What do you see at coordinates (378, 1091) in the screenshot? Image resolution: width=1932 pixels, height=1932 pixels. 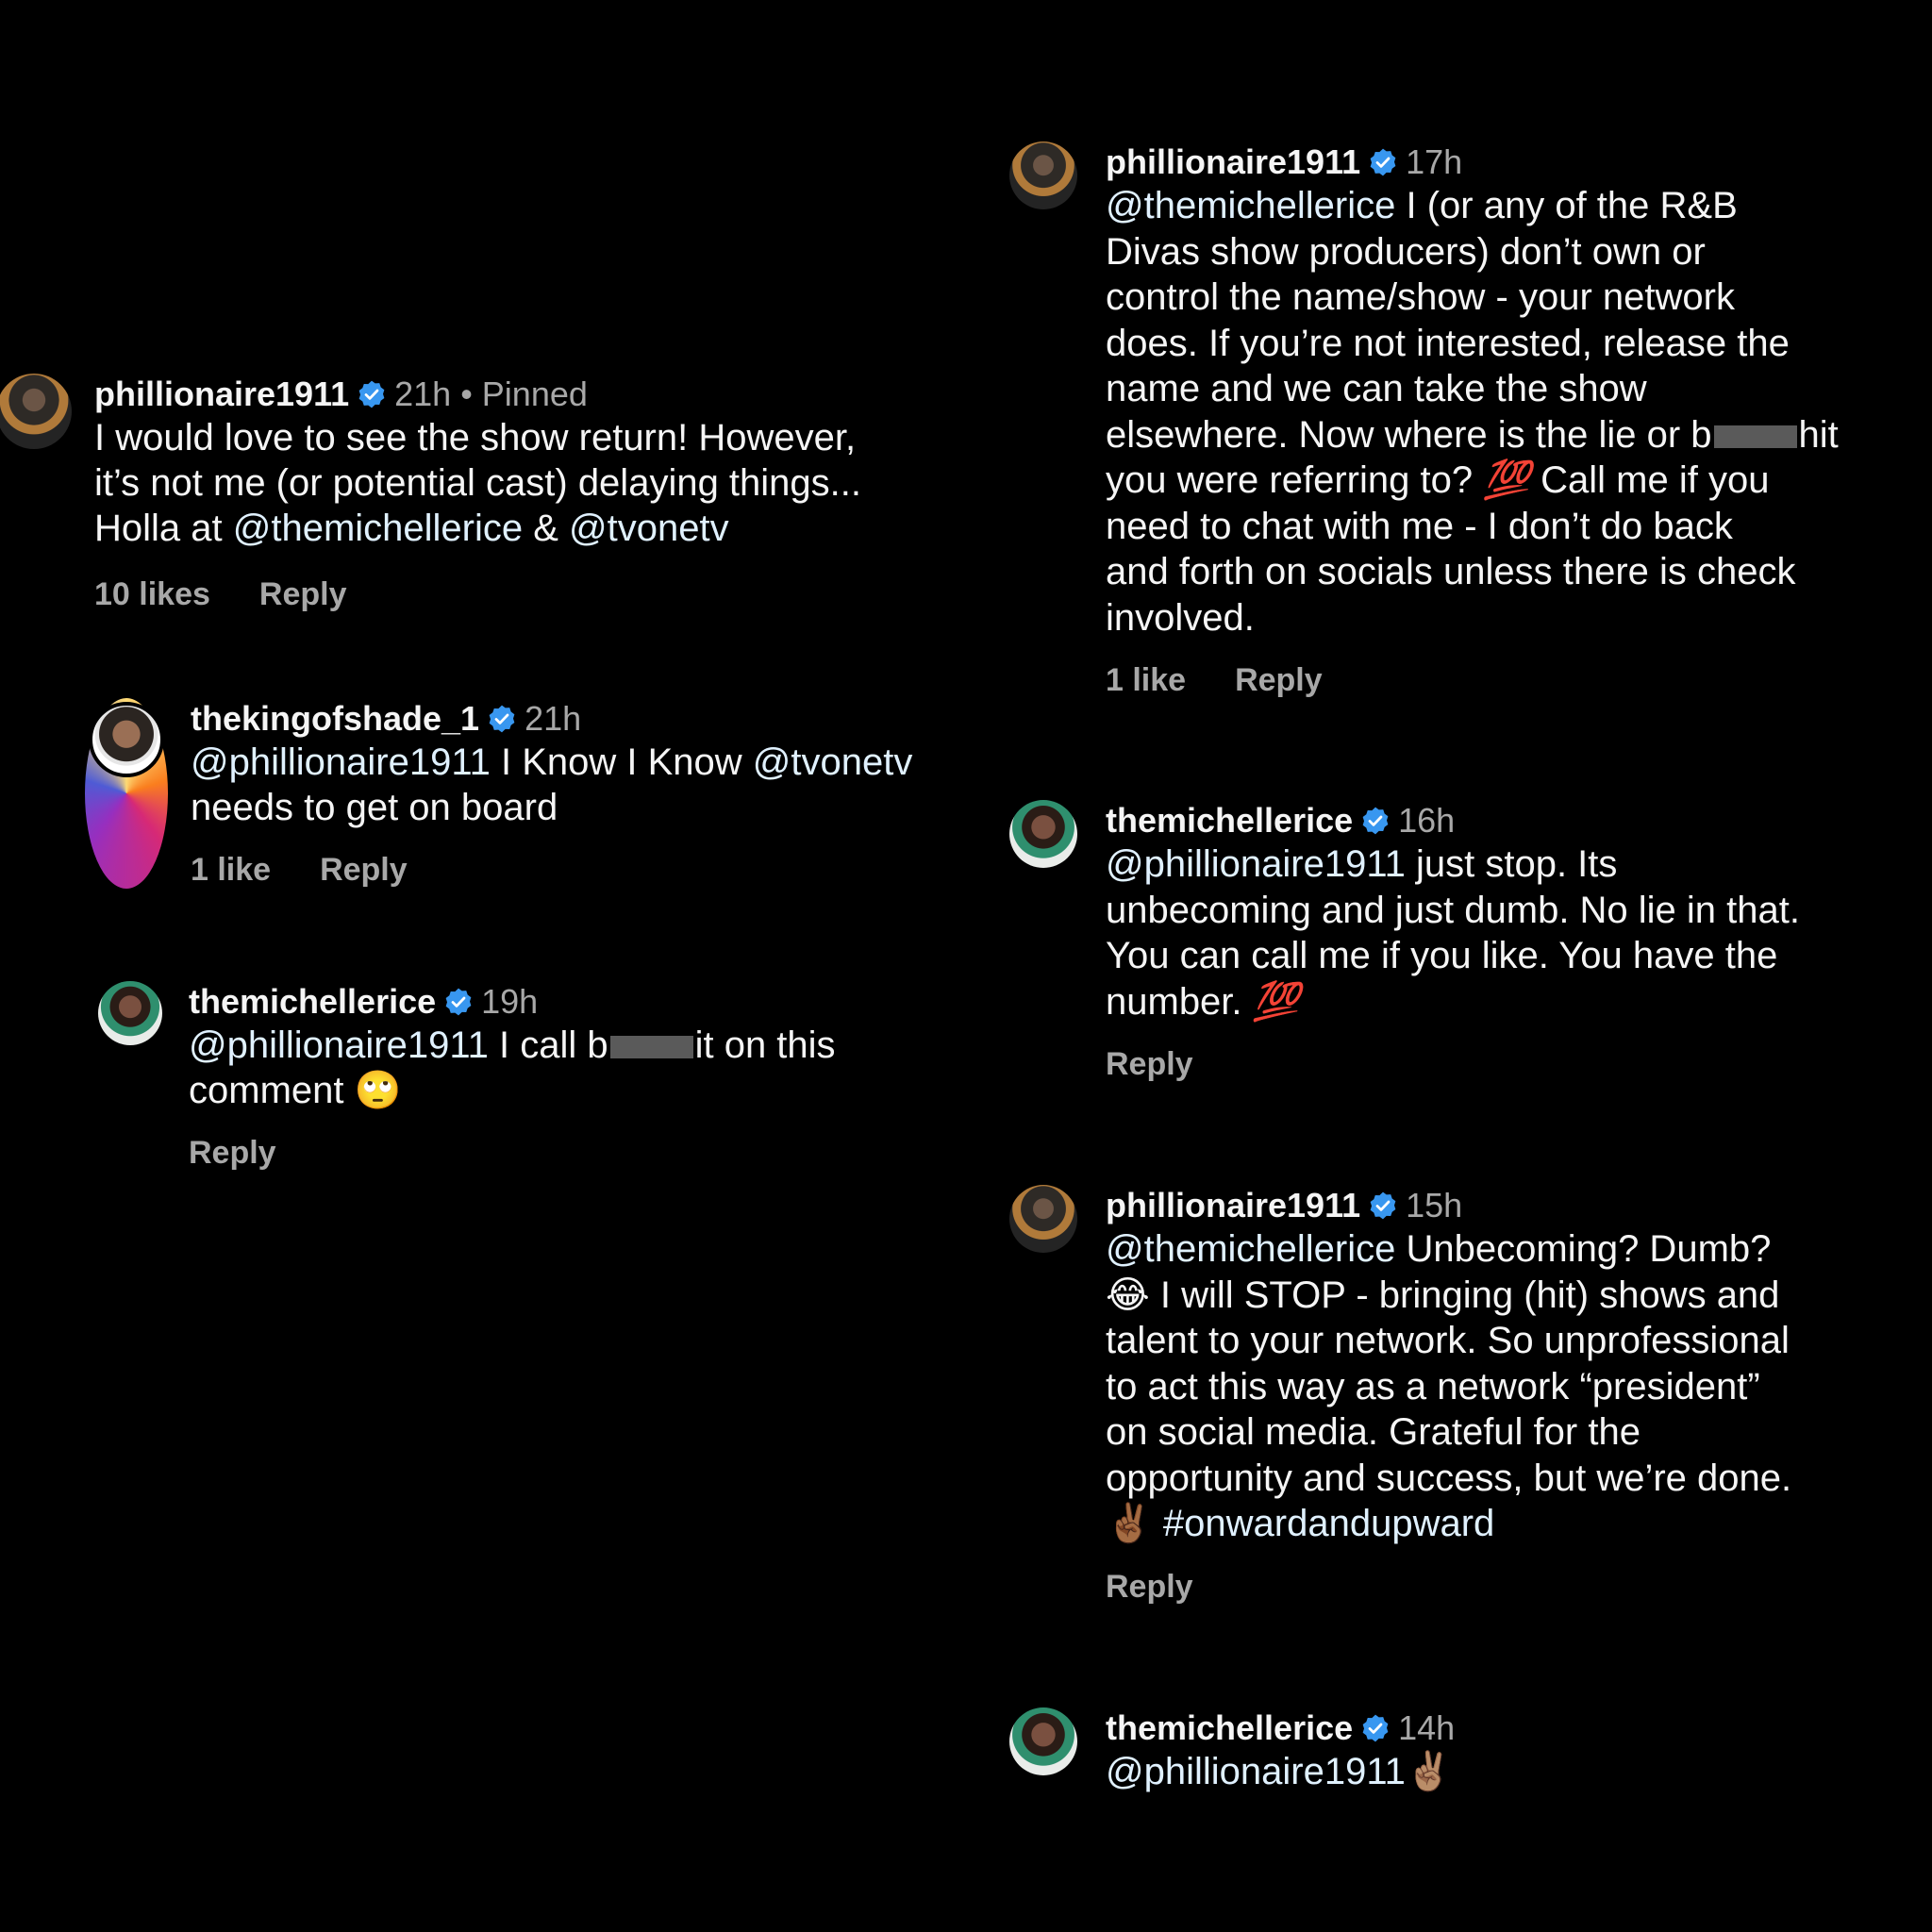 I see `eye-roll-emoji-icon: 🙄` at bounding box center [378, 1091].